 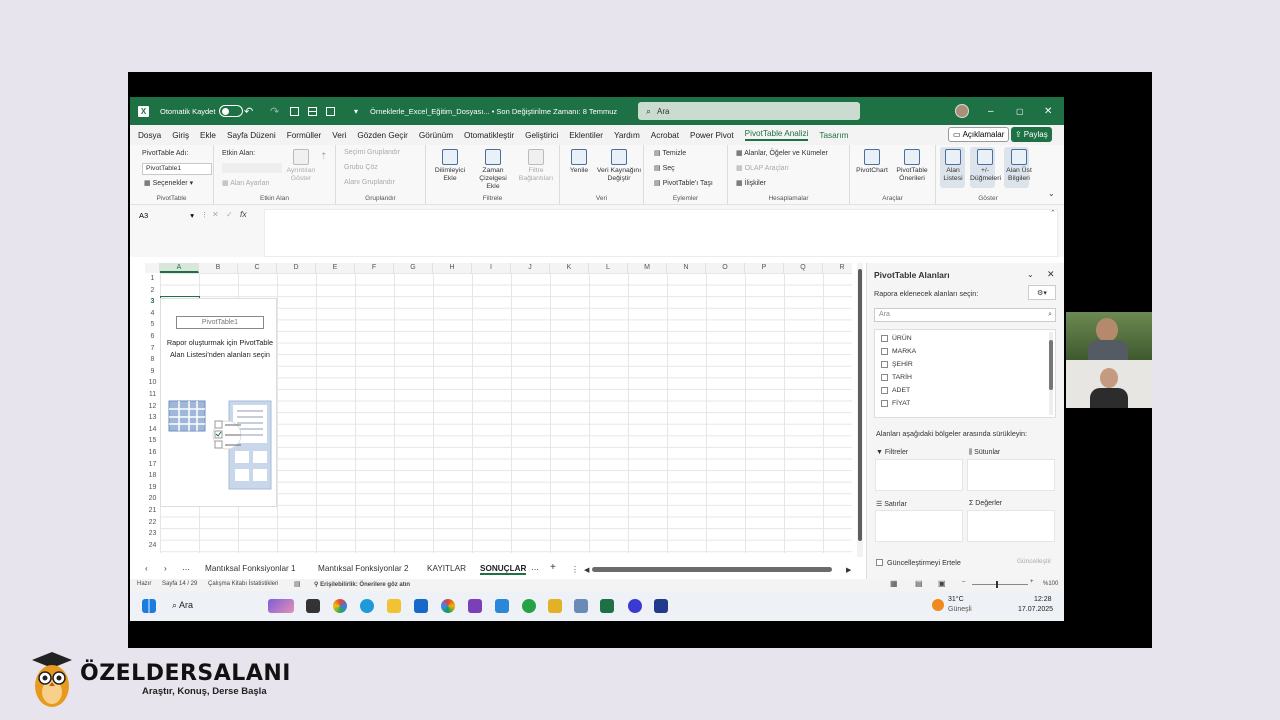 What do you see at coordinates (246, 183) in the screenshot?
I see `field-settings-button: ▦ Alan Ayarları` at bounding box center [246, 183].